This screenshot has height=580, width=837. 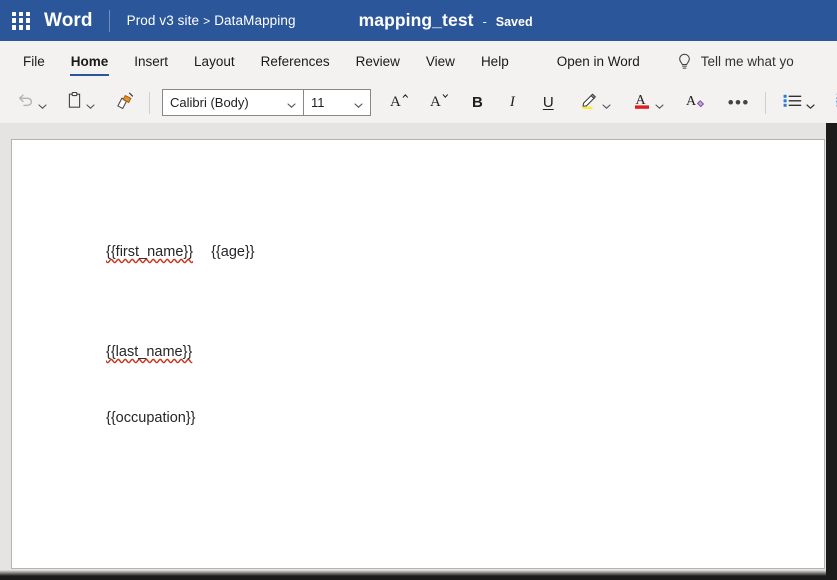 I want to click on more-options-button: •••, so click(x=739, y=103).